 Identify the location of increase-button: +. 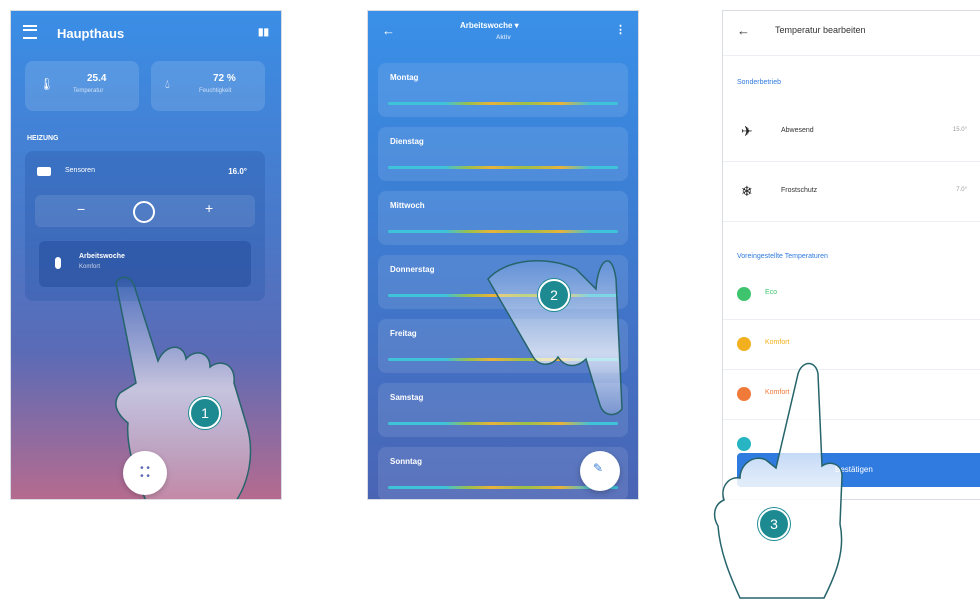
(209, 208).